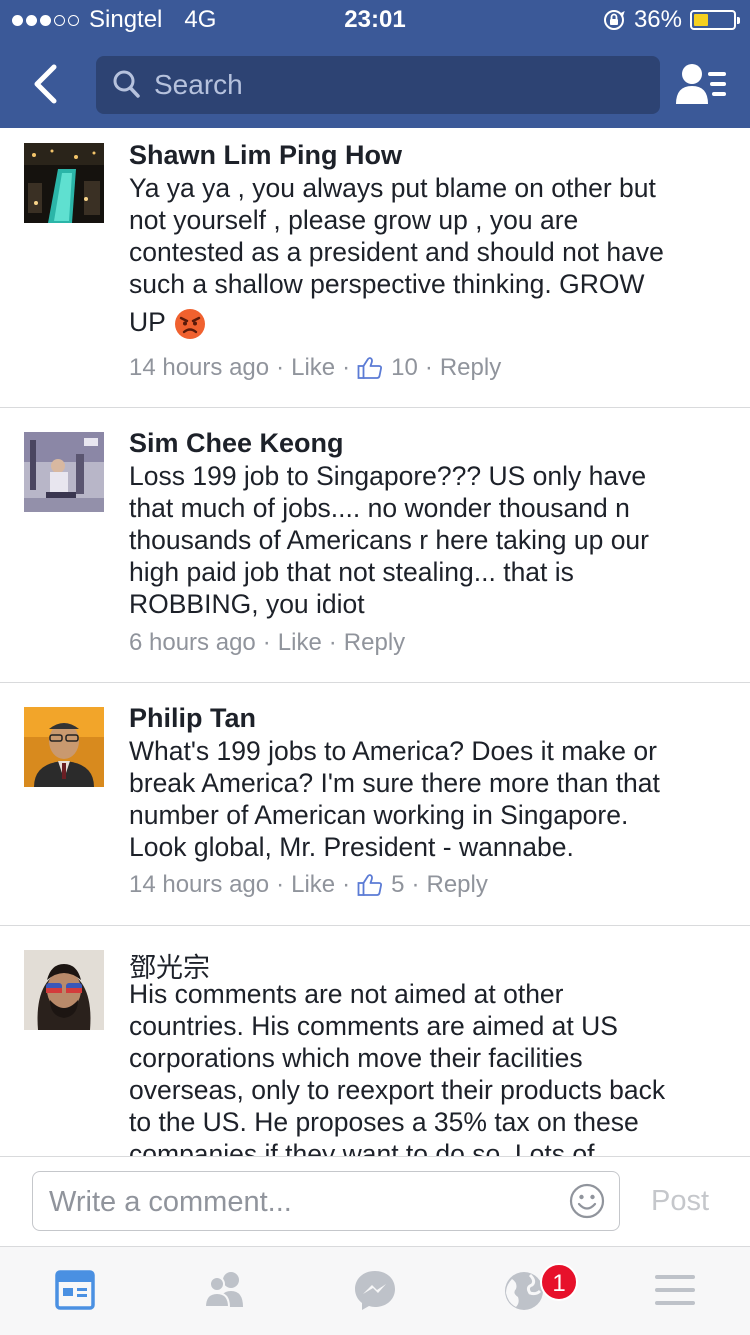  What do you see at coordinates (189, 324) in the screenshot?
I see `angry-face-emoji` at bounding box center [189, 324].